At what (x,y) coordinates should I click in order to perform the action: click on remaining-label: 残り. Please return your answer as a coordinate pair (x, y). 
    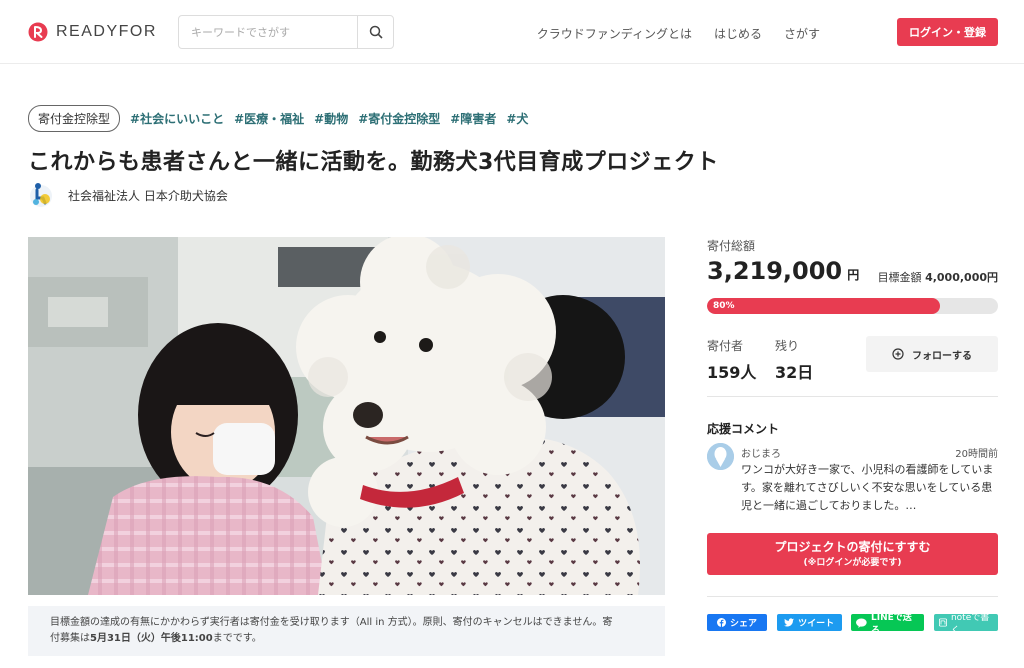
    Looking at the image, I should click on (787, 346).